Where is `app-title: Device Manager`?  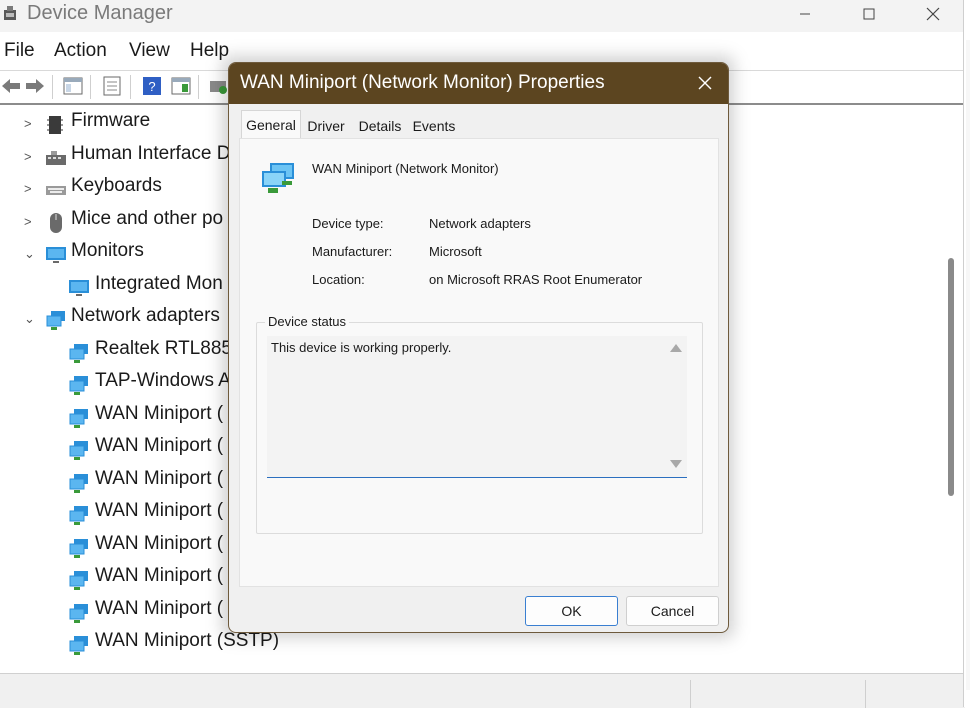
app-title: Device Manager is located at coordinates (100, 13).